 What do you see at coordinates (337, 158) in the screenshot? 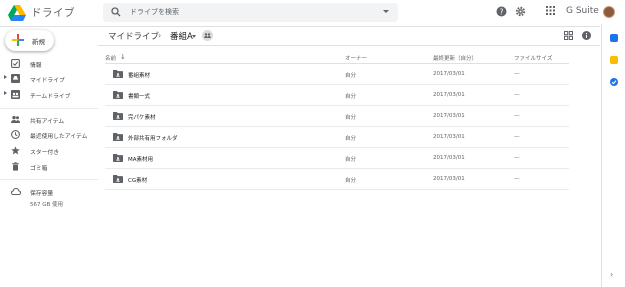
I see `table-row: MA素材用 自分 2017/03/01 —` at bounding box center [337, 158].